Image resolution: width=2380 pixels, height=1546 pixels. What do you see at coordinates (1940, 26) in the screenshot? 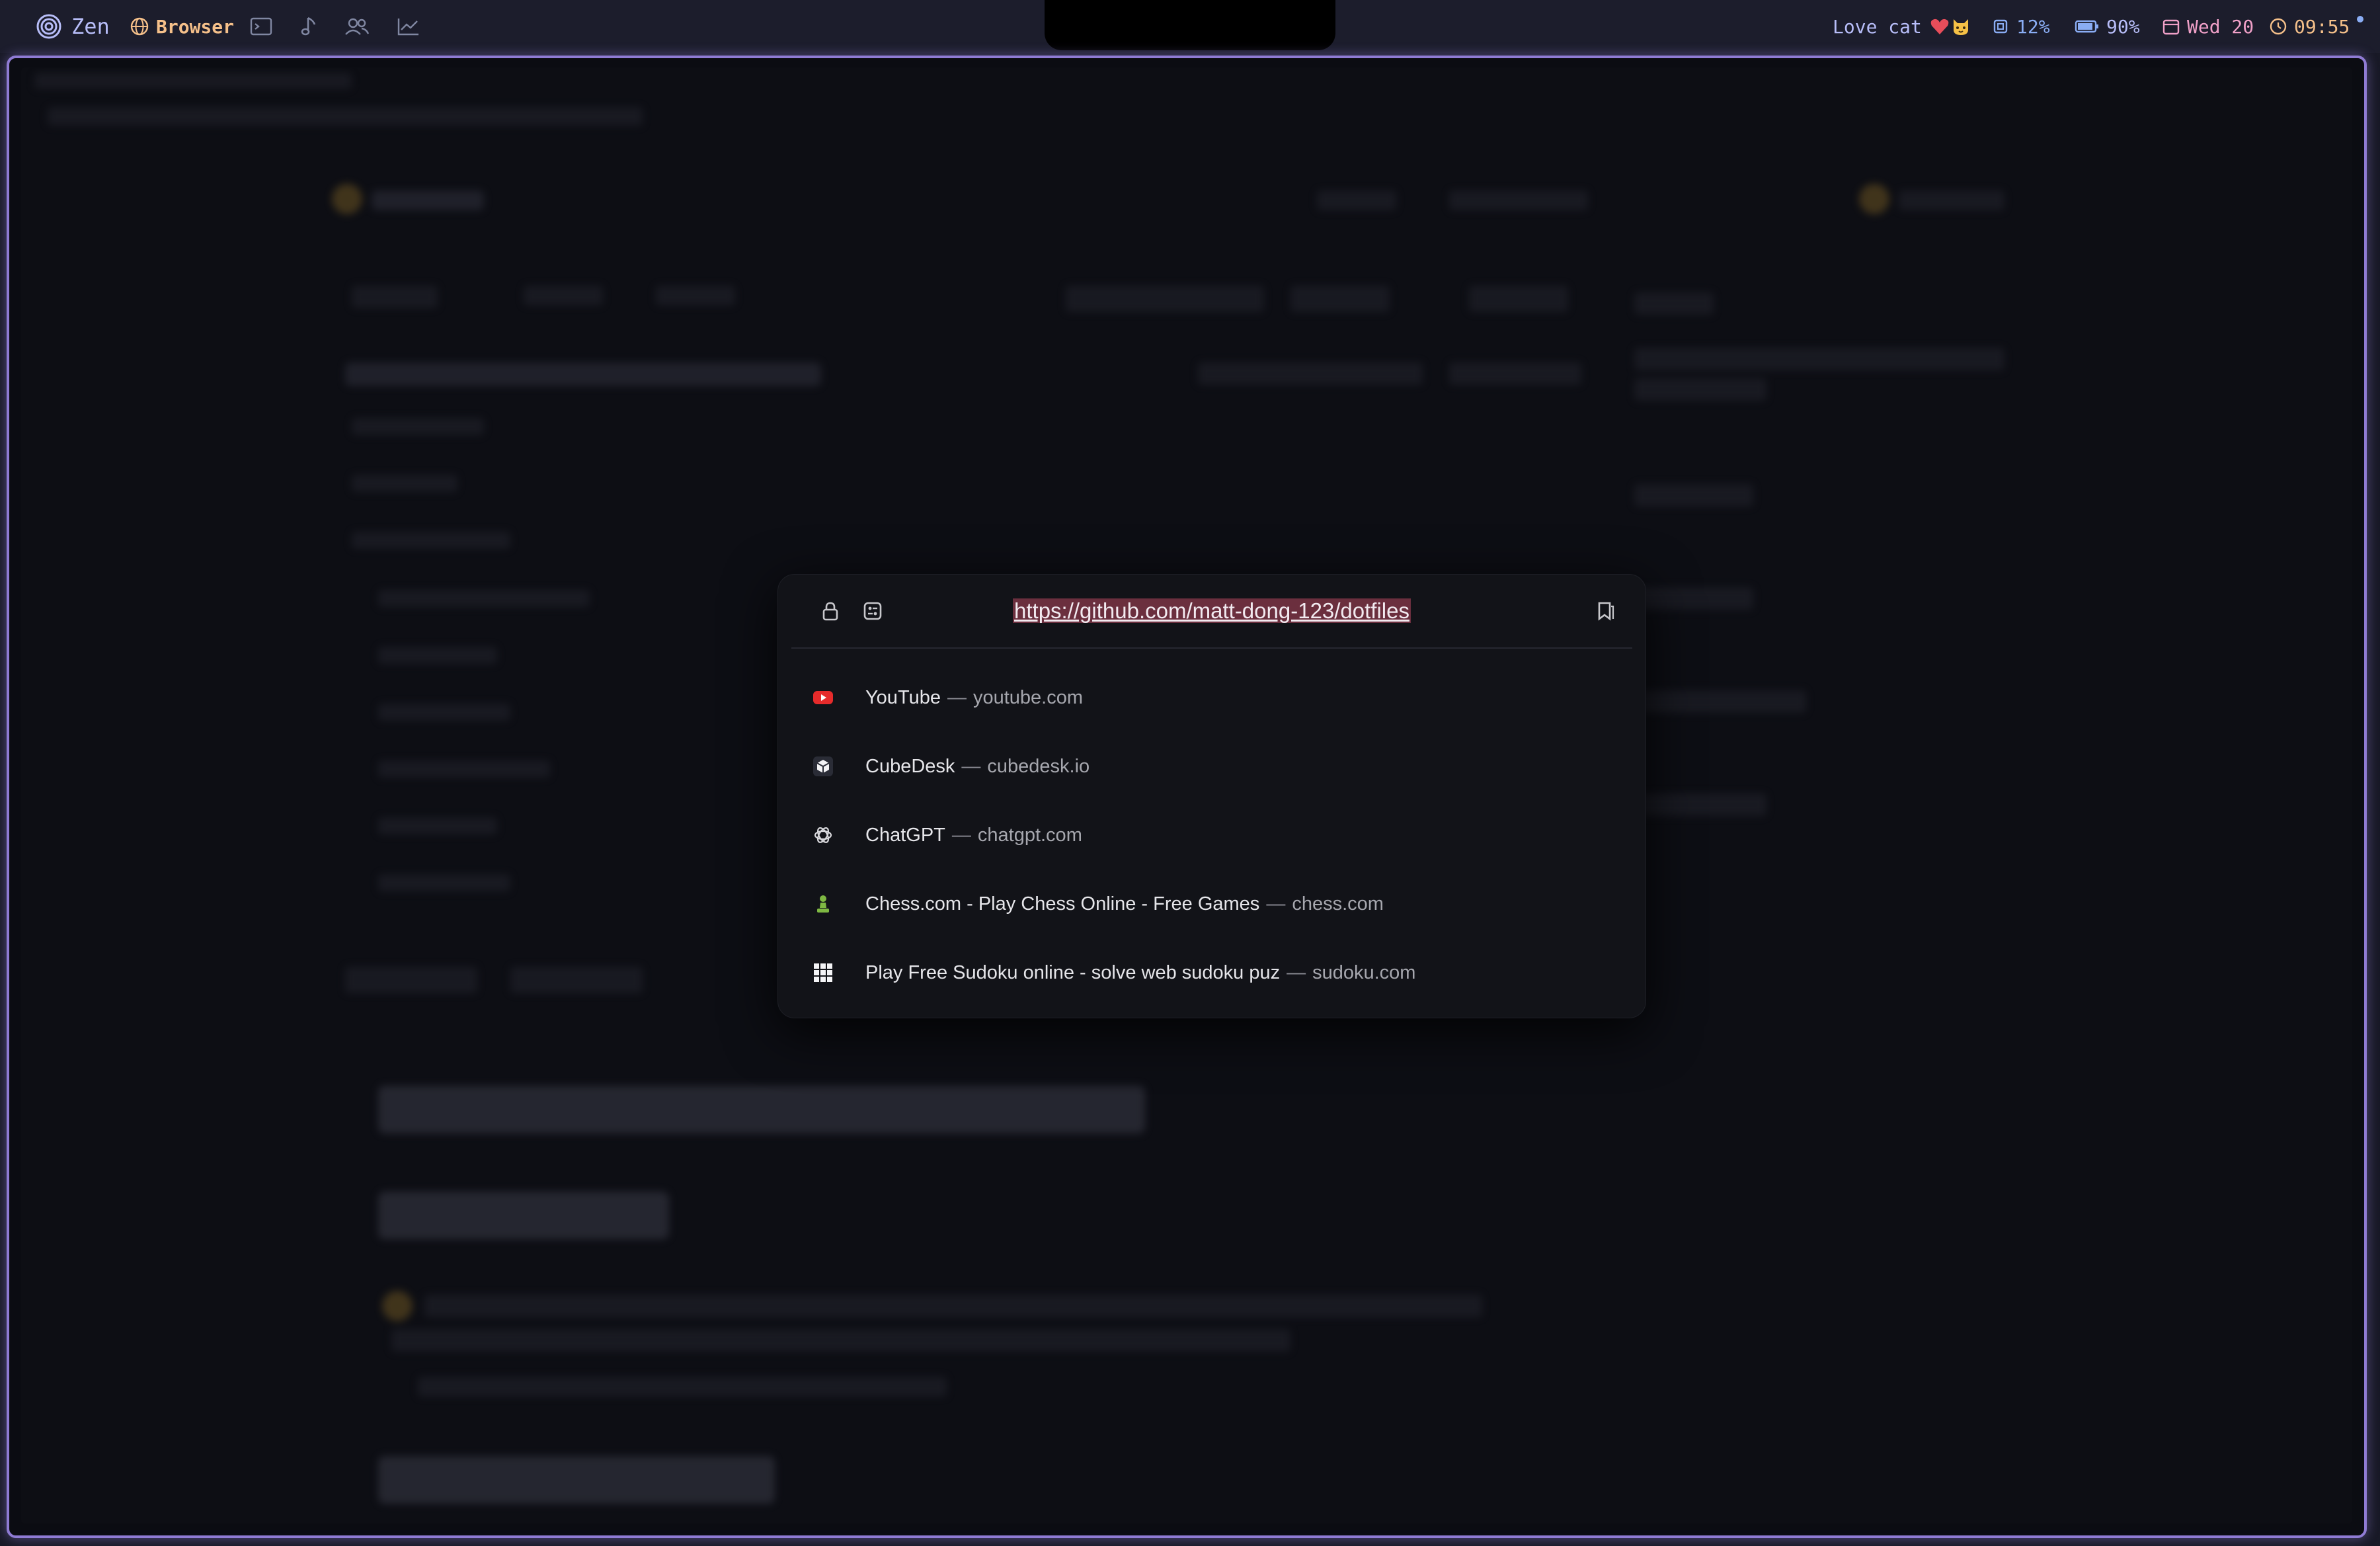
I see `heart-icon` at bounding box center [1940, 26].